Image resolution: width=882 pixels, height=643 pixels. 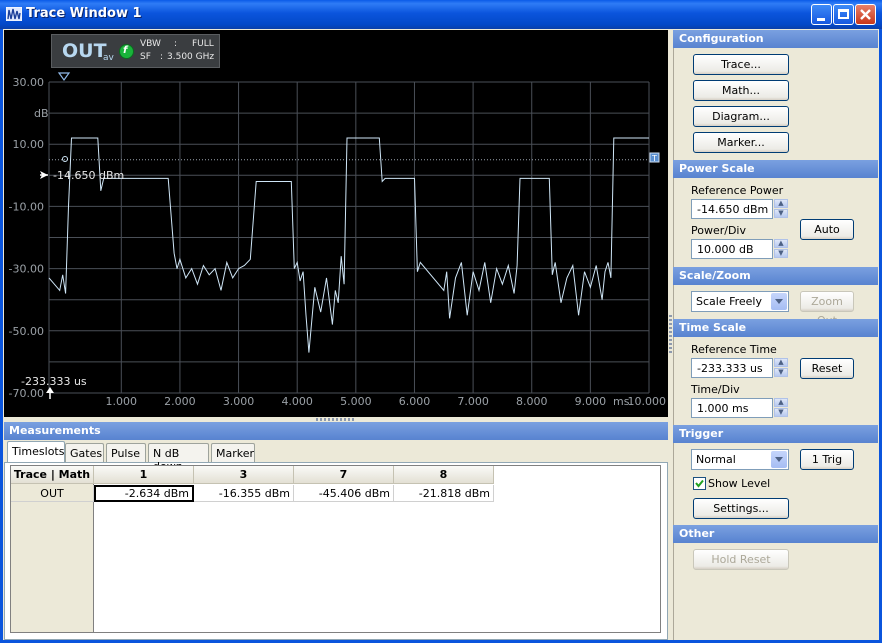 I want to click on x-tick-label: 2.000, so click(x=180, y=401).